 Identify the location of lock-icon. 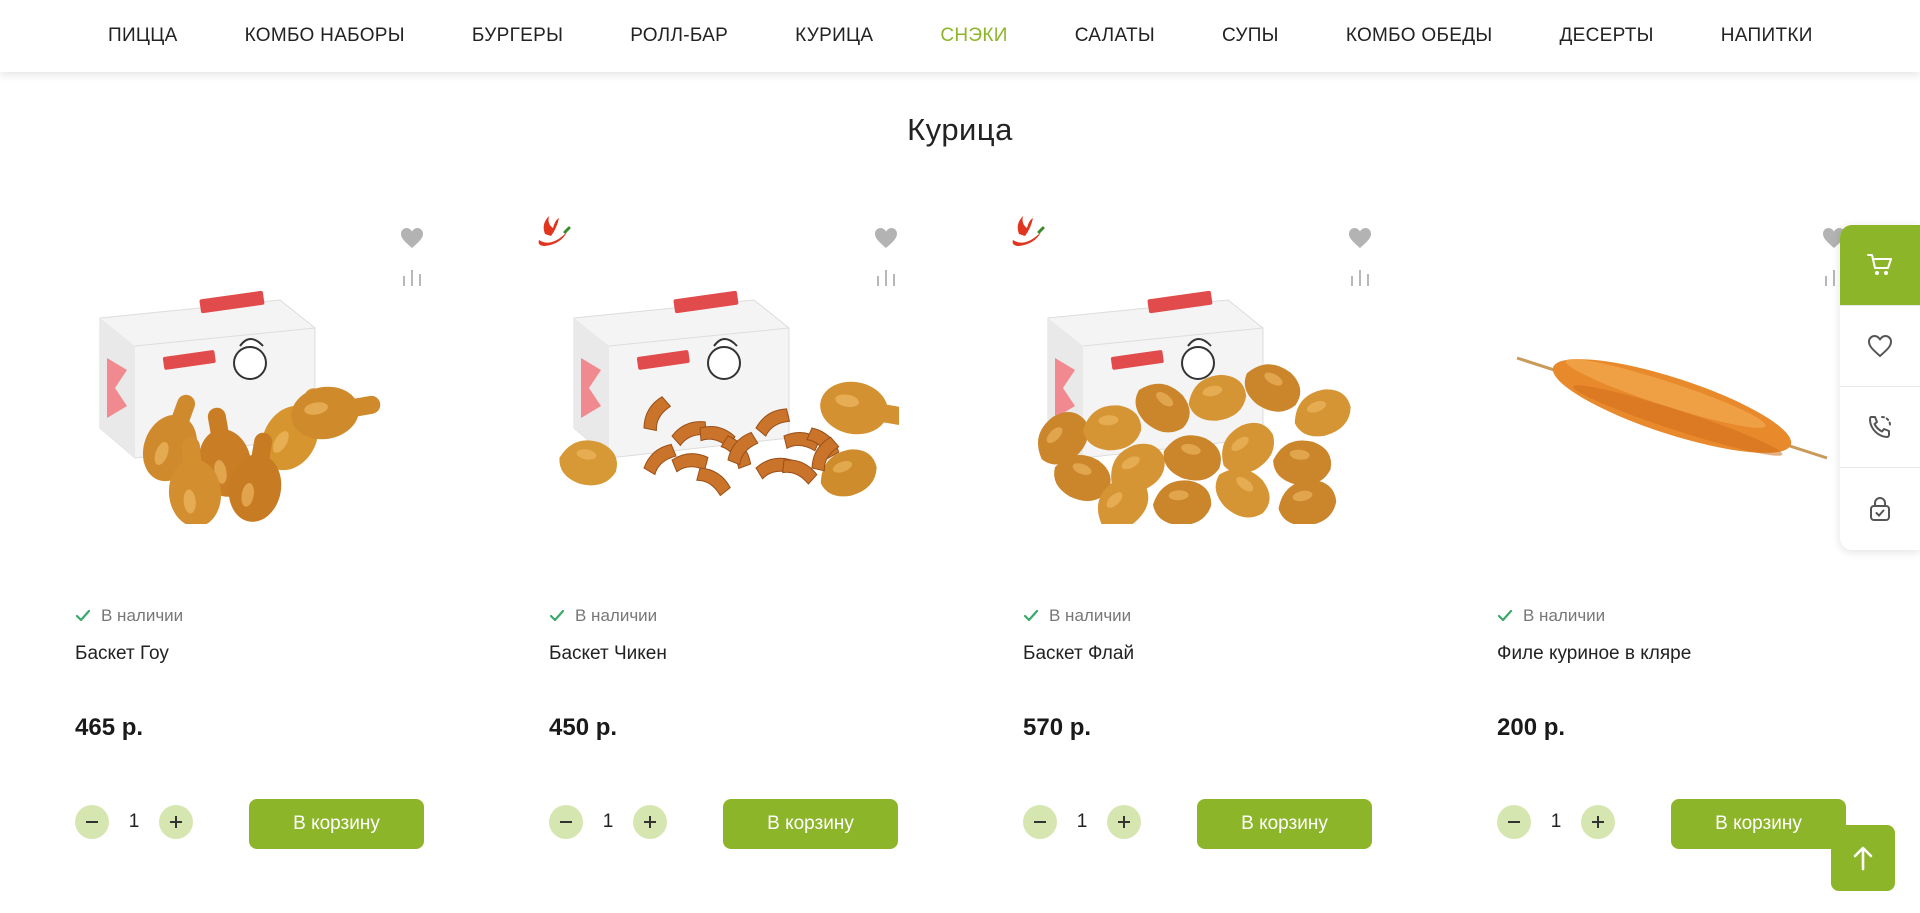
(1880, 508).